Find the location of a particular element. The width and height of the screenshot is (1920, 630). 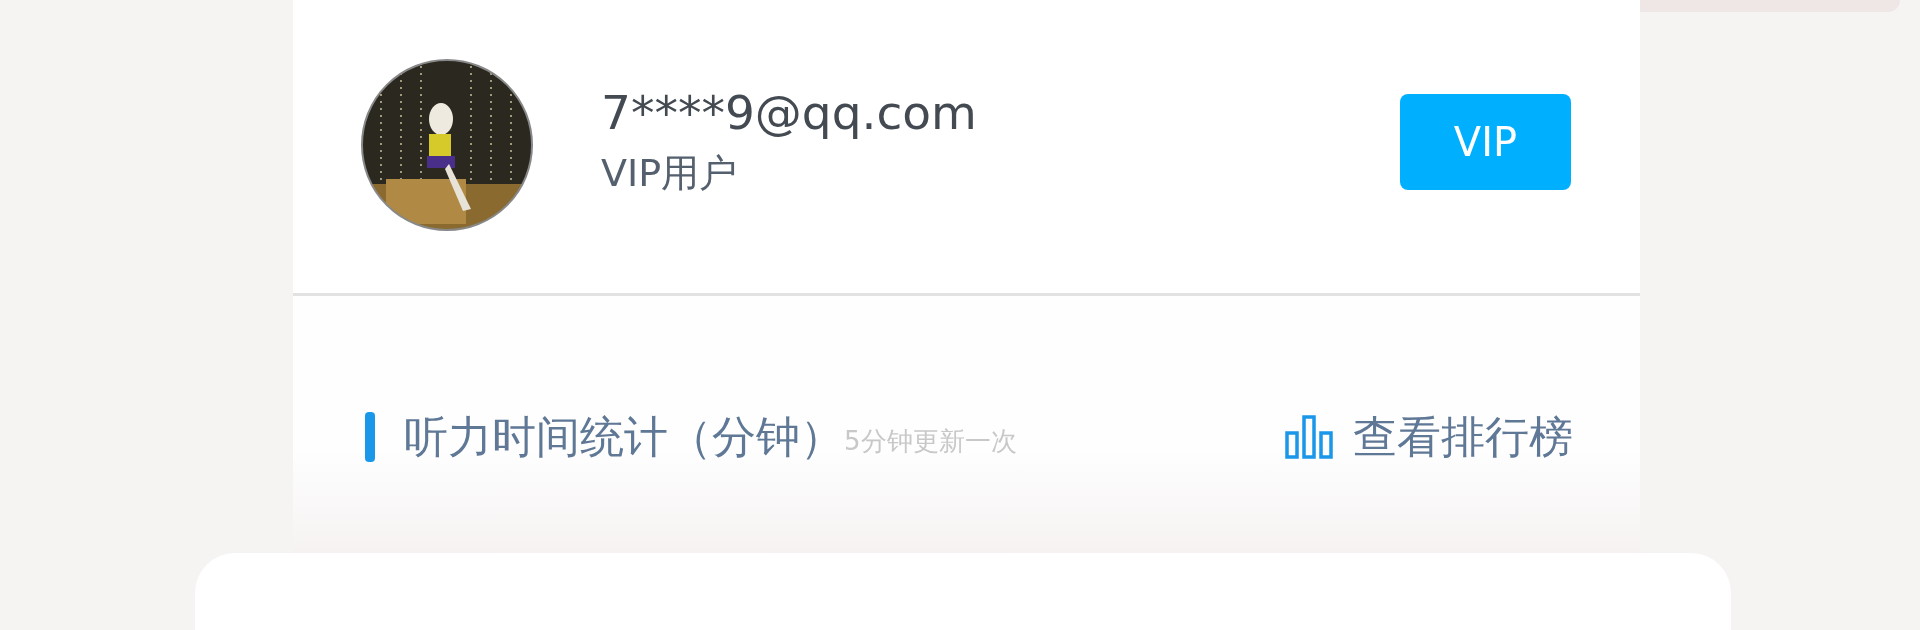

section-title: 听力时间统计（分钟） is located at coordinates (624, 436).